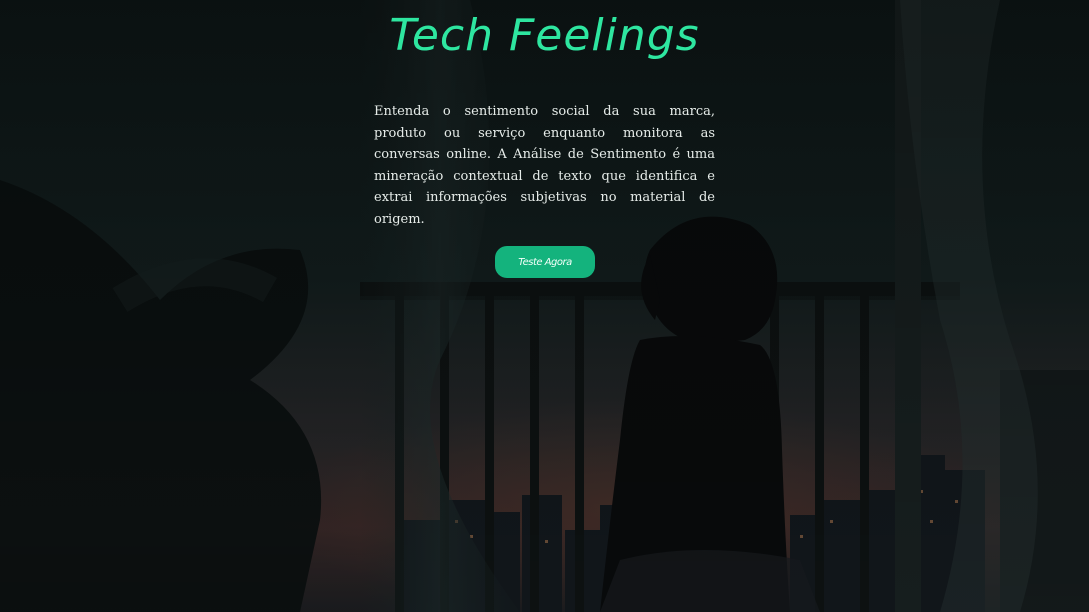 The image size is (1089, 612). What do you see at coordinates (544, 35) in the screenshot?
I see `page-title: Tech Feelings` at bounding box center [544, 35].